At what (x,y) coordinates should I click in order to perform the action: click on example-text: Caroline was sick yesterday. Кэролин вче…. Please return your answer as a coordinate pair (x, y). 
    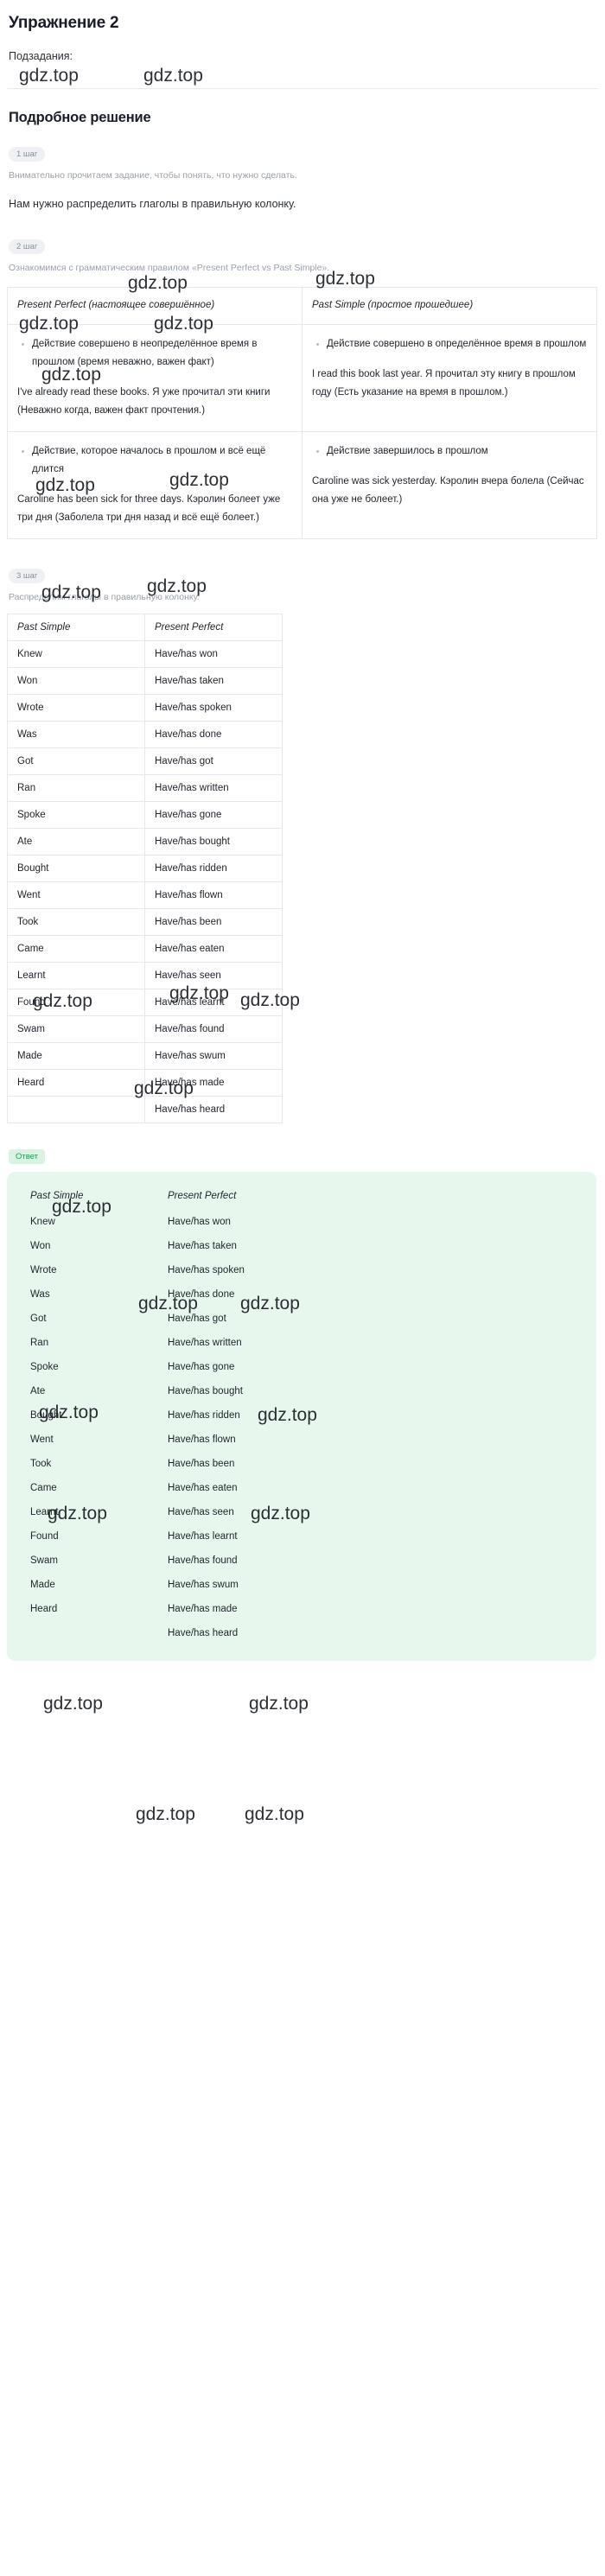
    Looking at the image, I should click on (448, 491).